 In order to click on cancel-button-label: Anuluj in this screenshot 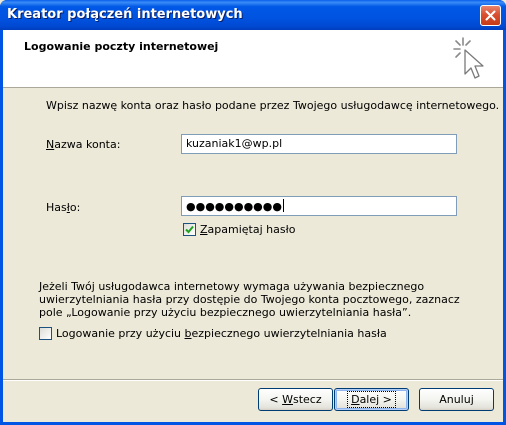, I will do `click(456, 399)`.